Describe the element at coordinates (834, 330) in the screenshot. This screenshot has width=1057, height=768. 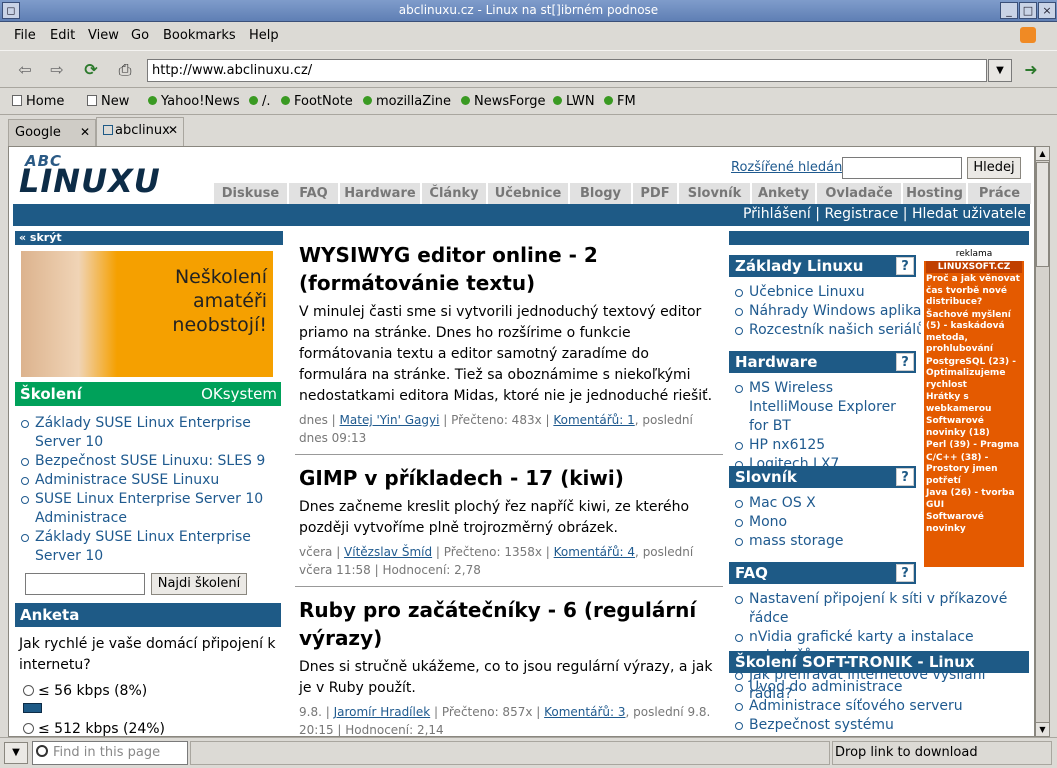
I see `list-item: Rozcestník našich seriálů` at that location.